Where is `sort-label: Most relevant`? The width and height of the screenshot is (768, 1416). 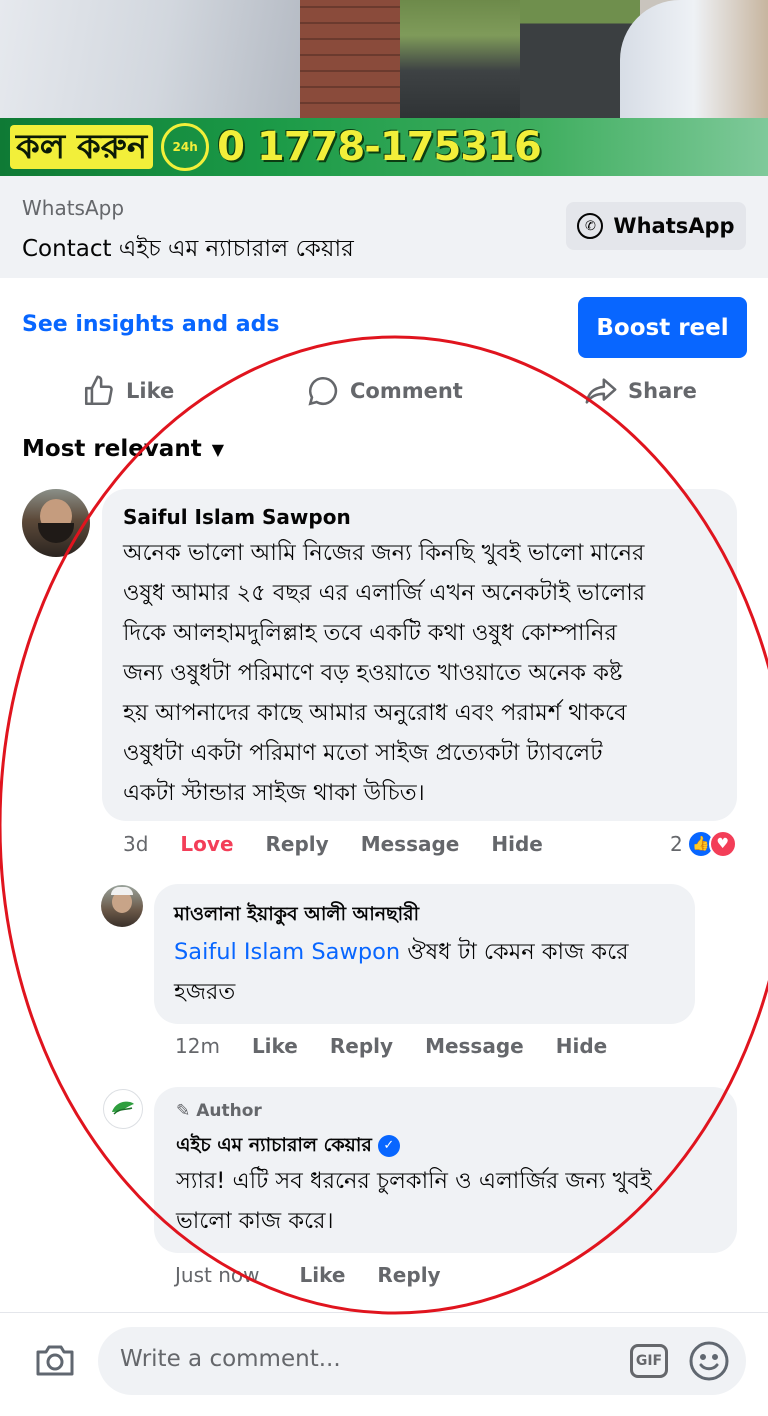 sort-label: Most relevant is located at coordinates (112, 449).